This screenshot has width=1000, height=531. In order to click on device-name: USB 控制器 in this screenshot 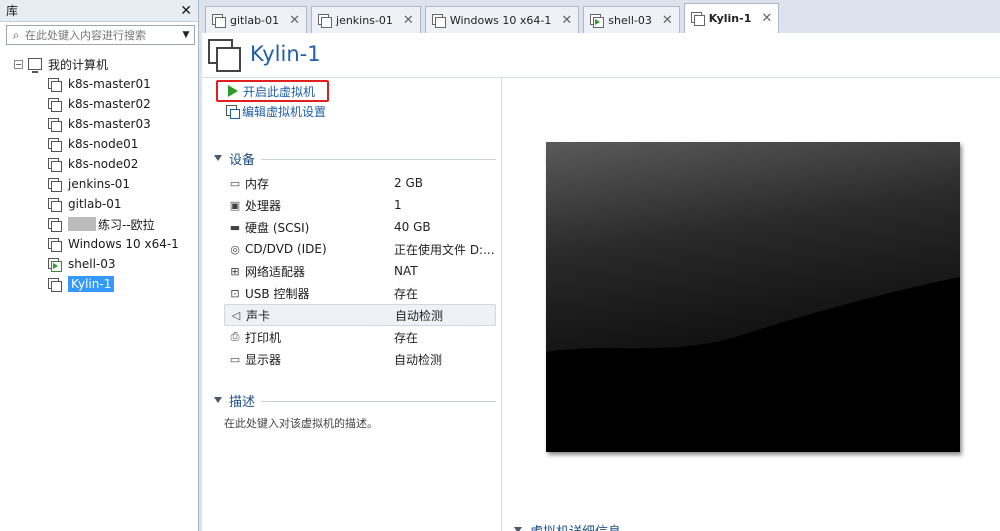, I will do `click(277, 293)`.